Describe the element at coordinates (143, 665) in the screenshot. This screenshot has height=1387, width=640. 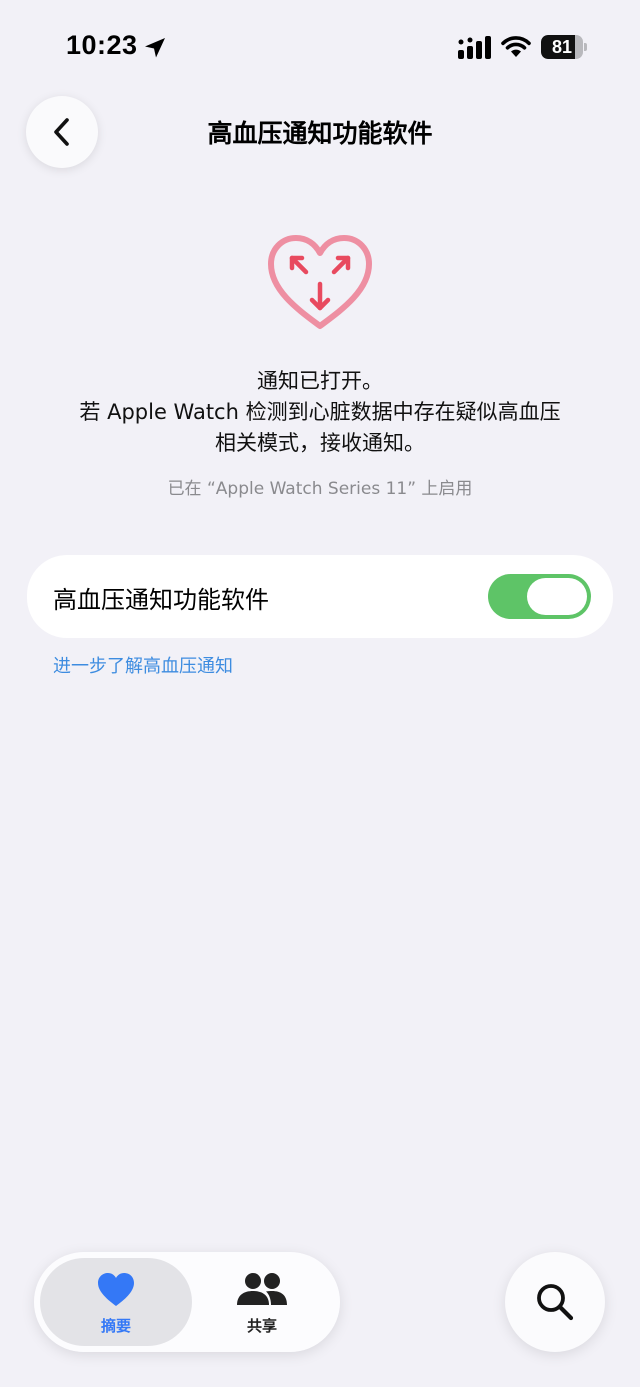
I see `learn-more-link: 进一步了解高血压通知` at that location.